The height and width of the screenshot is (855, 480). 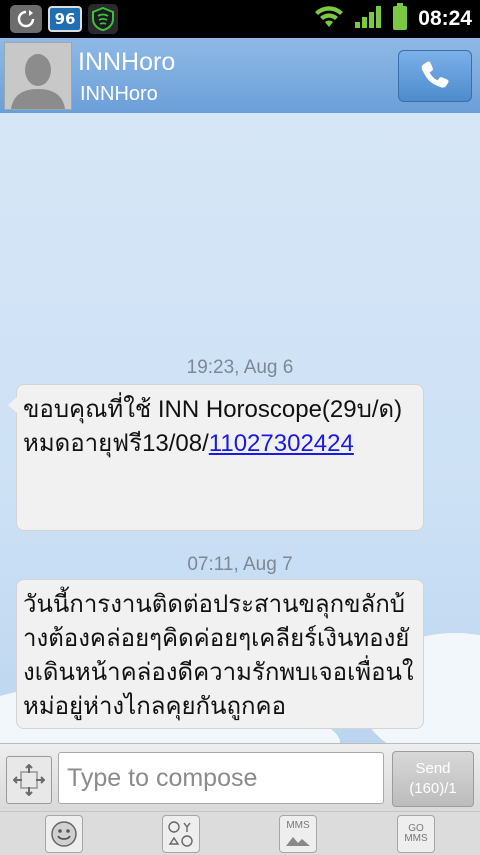 I want to click on battery-icon, so click(x=400, y=19).